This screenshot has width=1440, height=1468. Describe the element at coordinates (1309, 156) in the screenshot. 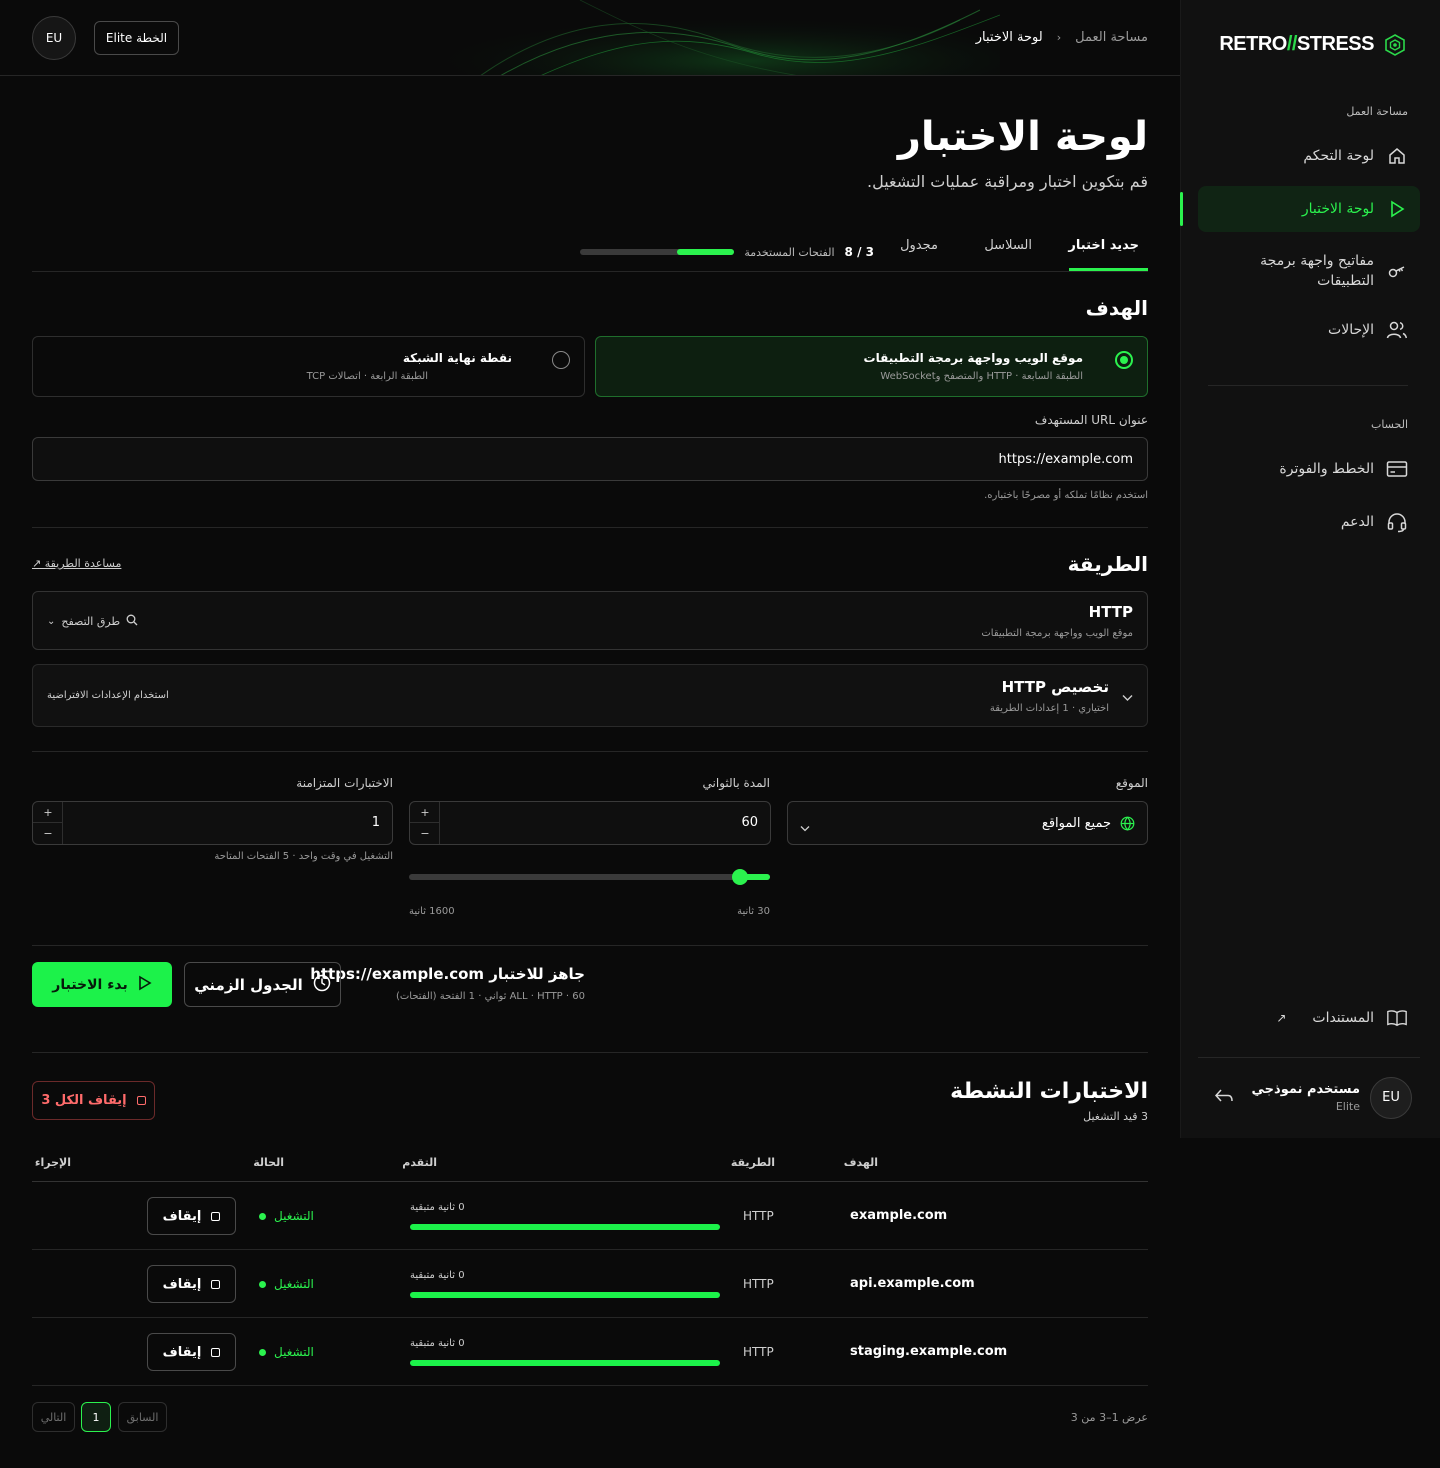

I see `sidebar-item-dashboard: لوحة التحكم` at that location.